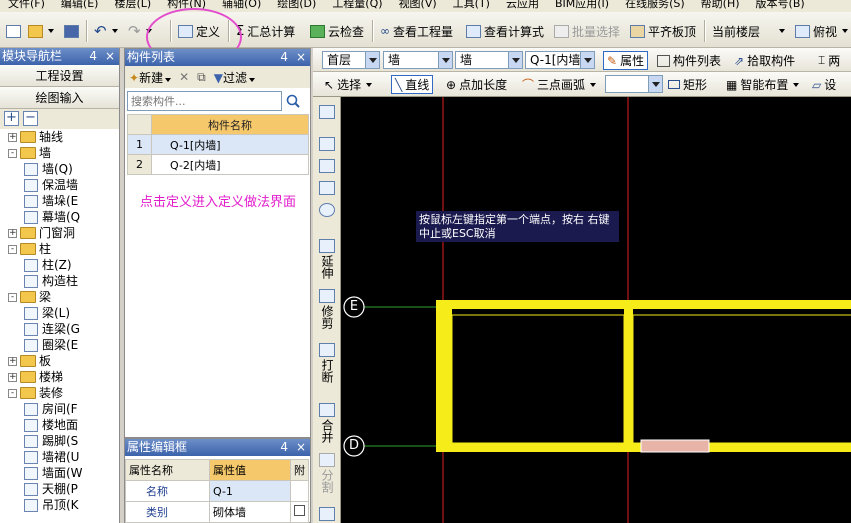 The width and height of the screenshot is (851, 523). I want to click on tree-item: 连梁(G, so click(59, 329).